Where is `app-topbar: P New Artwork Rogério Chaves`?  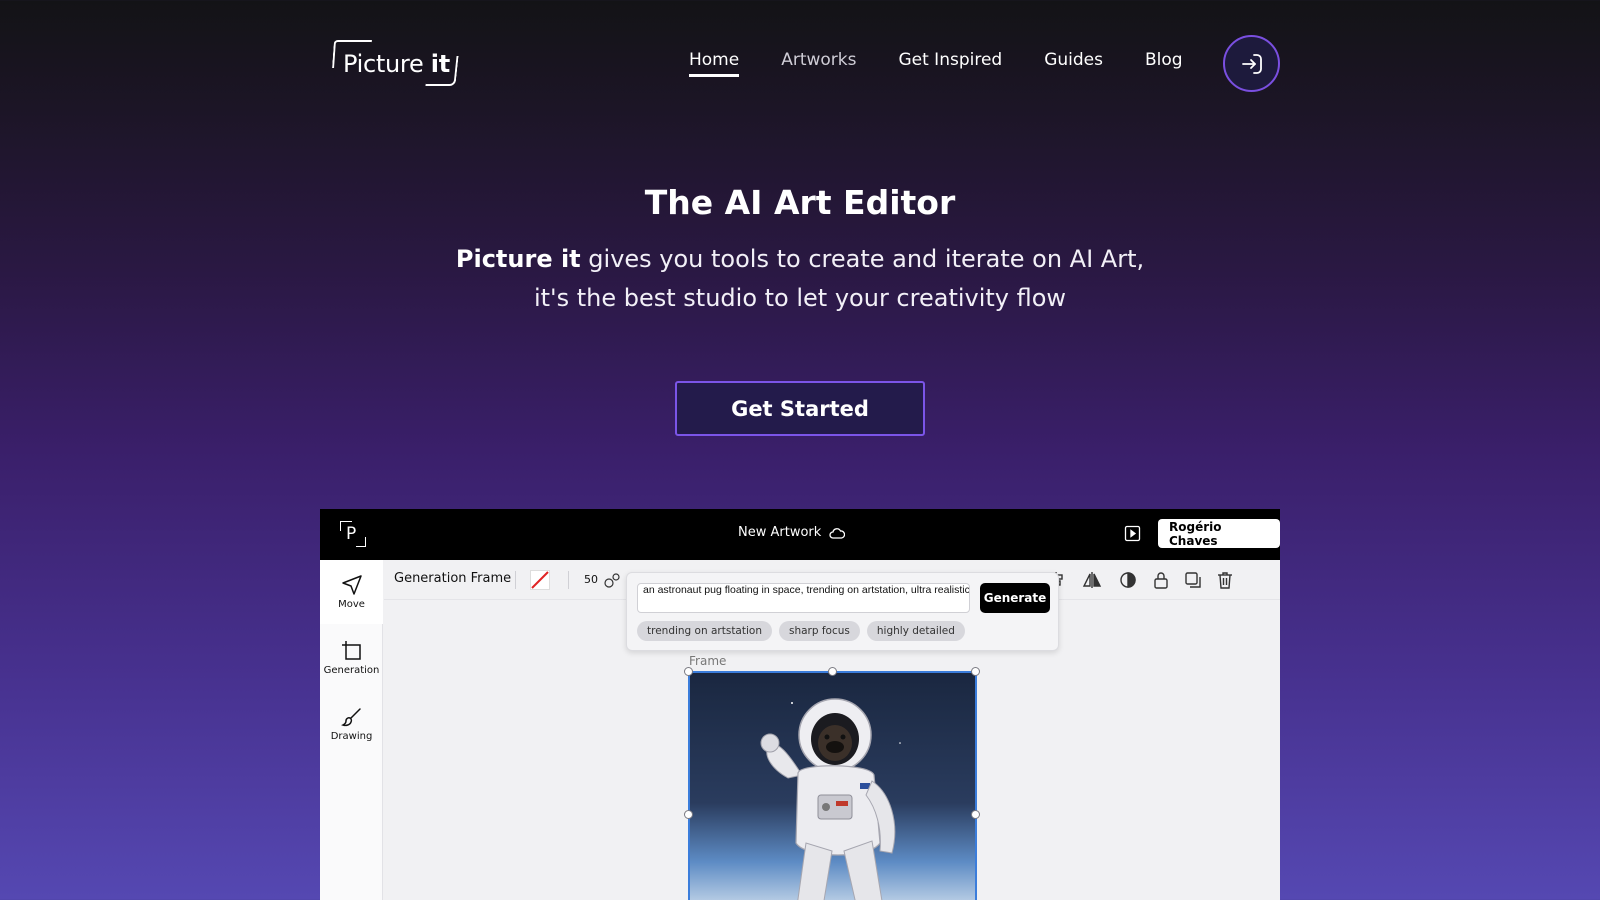 app-topbar: P New Artwork Rogério Chaves is located at coordinates (800, 534).